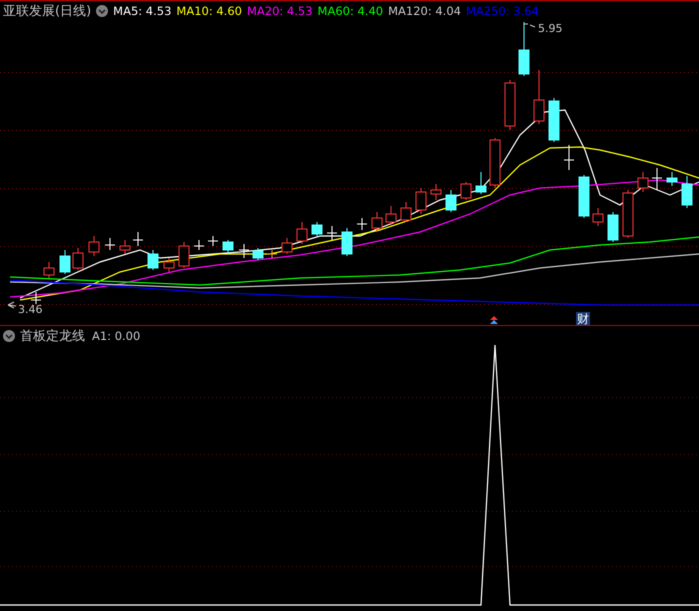  I want to click on indicator-reading: MA20: 4.53, so click(279, 11).